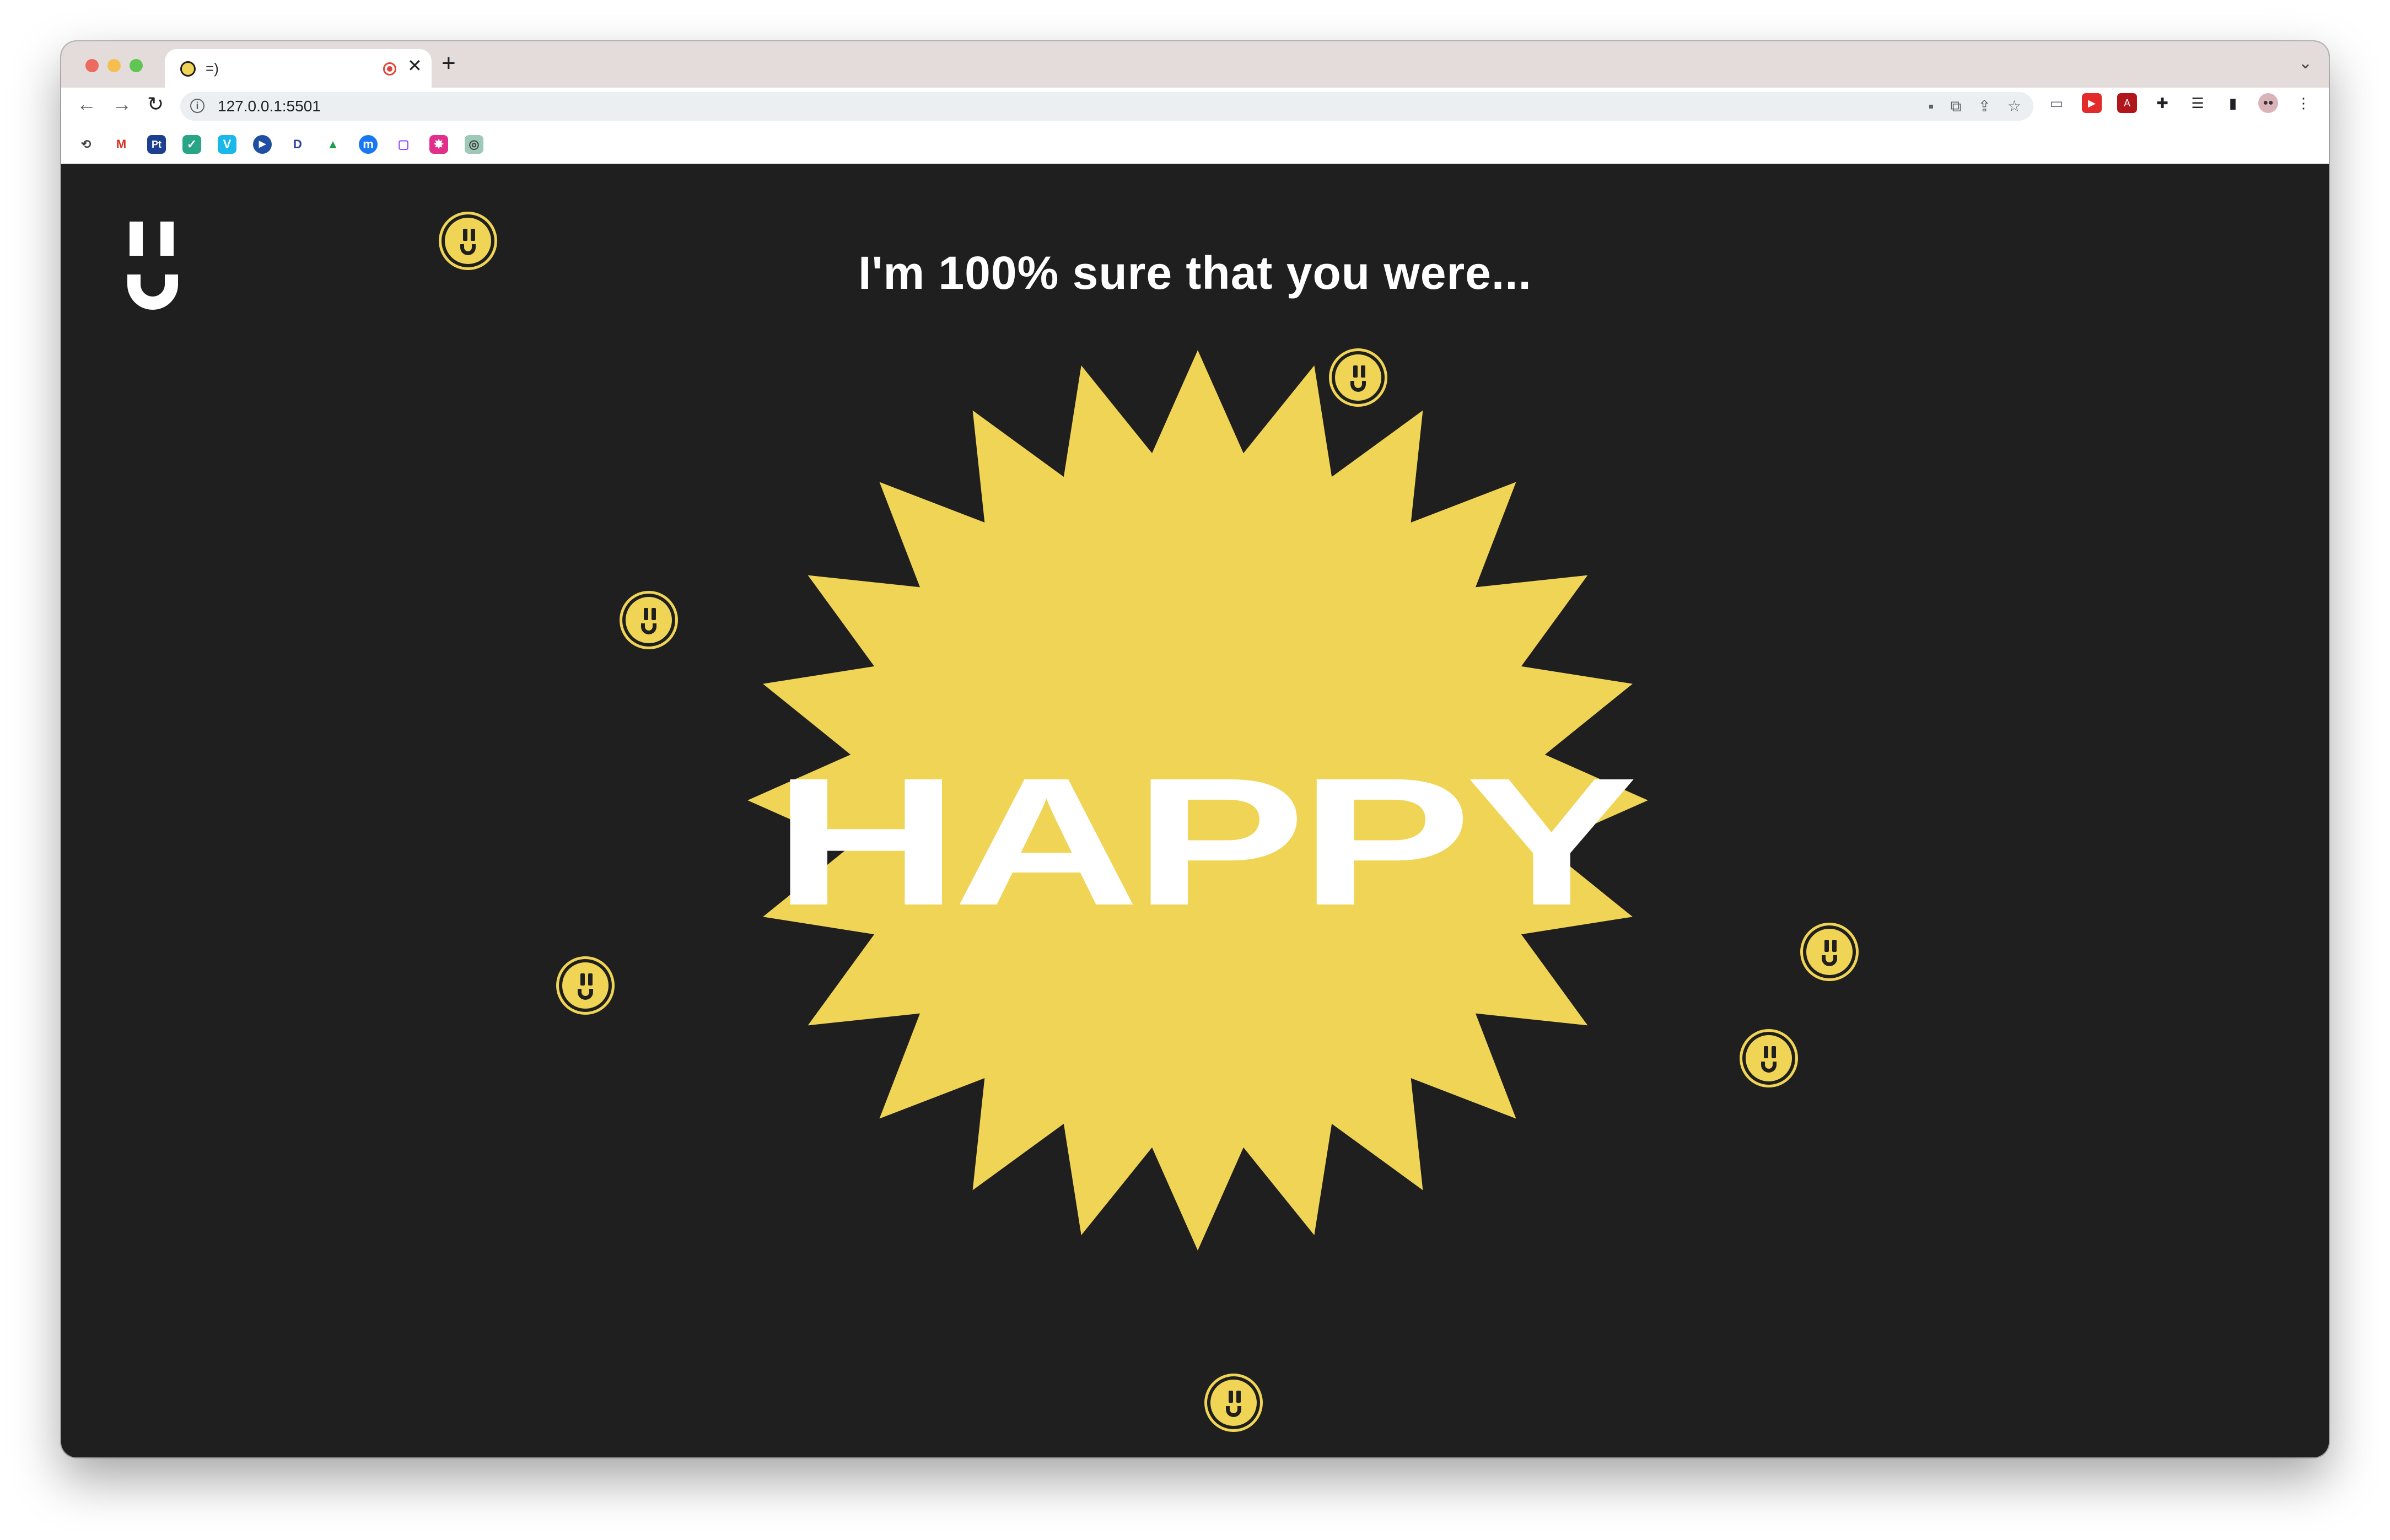 The height and width of the screenshot is (1540, 2390). What do you see at coordinates (298, 68) in the screenshot?
I see `tab-active: =) ✕` at bounding box center [298, 68].